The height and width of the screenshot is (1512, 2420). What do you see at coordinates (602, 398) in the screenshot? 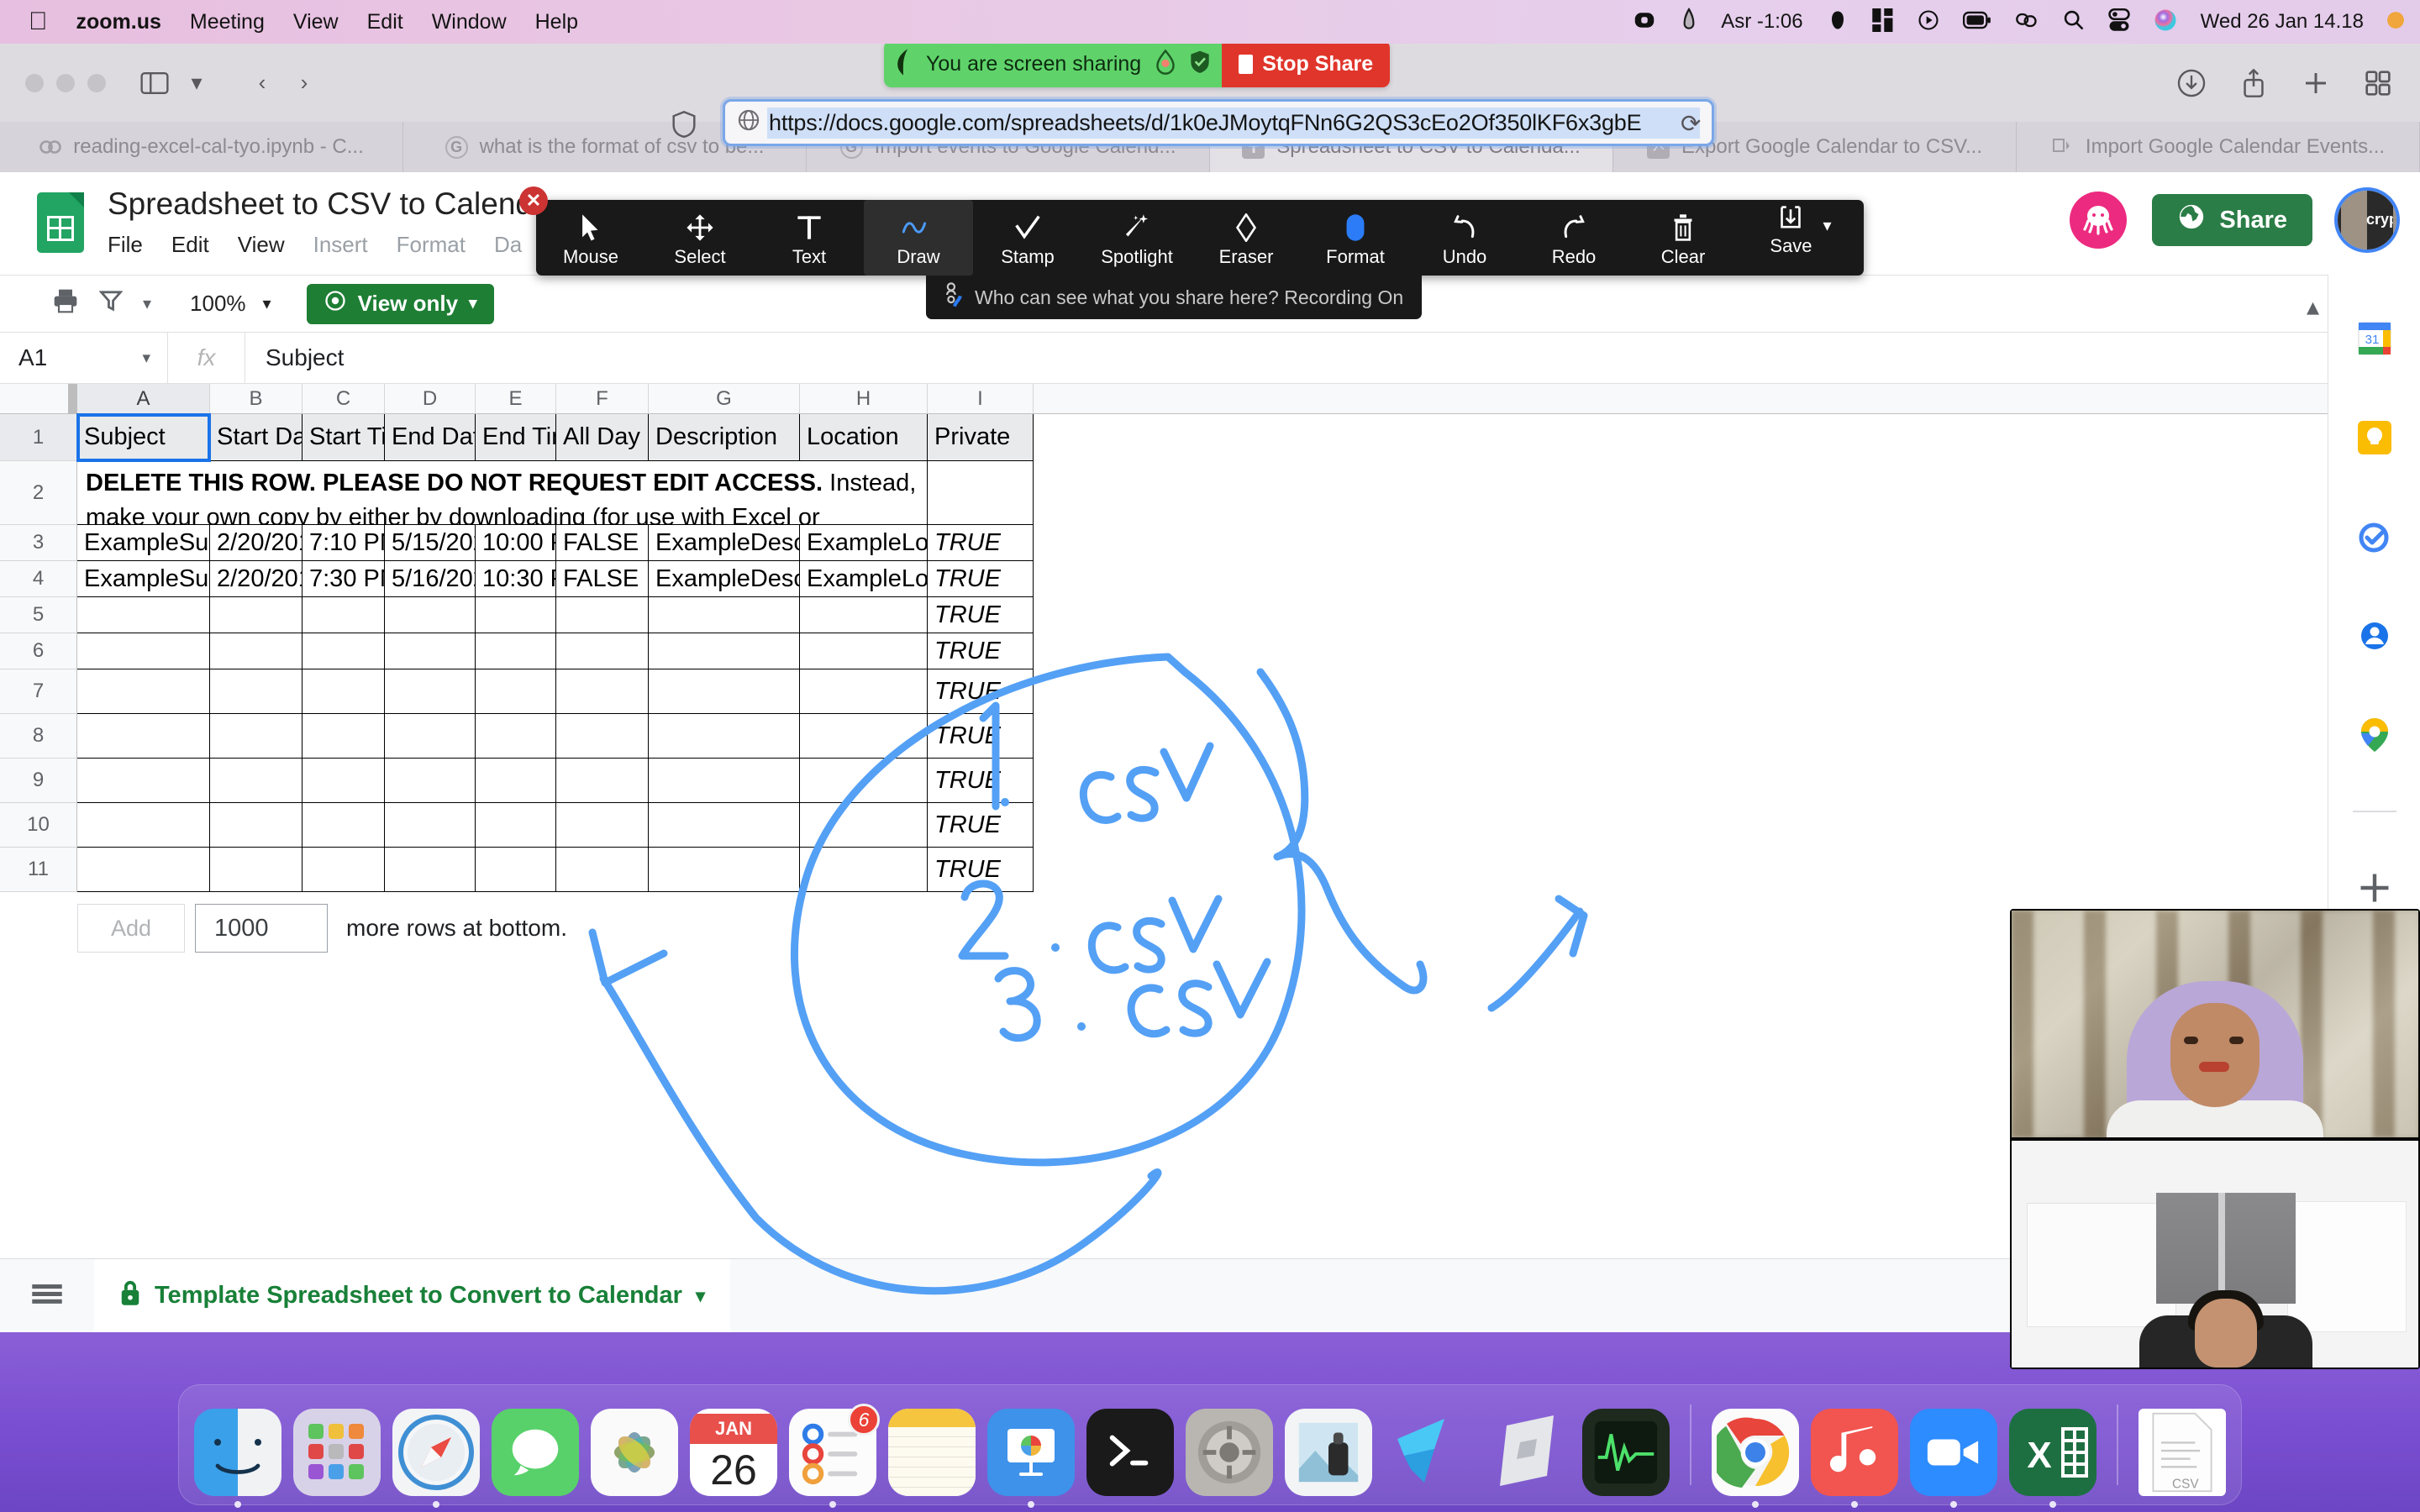
I see `column-header-F: F` at bounding box center [602, 398].